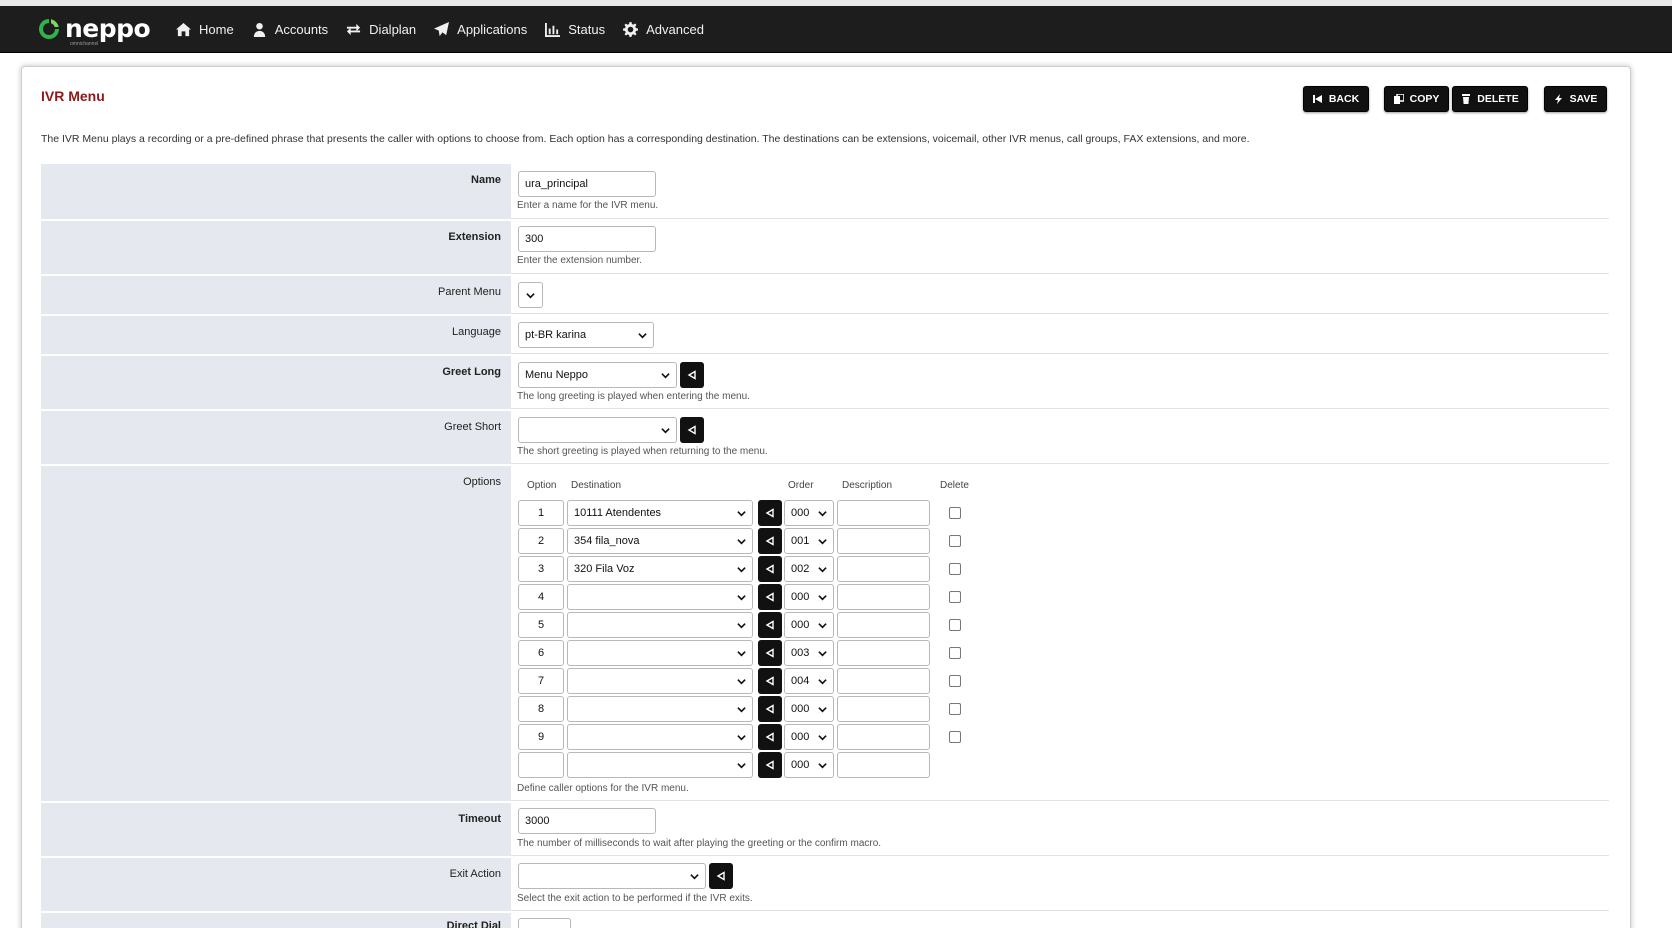 This screenshot has width=1672, height=928. What do you see at coordinates (541, 569) in the screenshot?
I see `option-key-input: 3` at bounding box center [541, 569].